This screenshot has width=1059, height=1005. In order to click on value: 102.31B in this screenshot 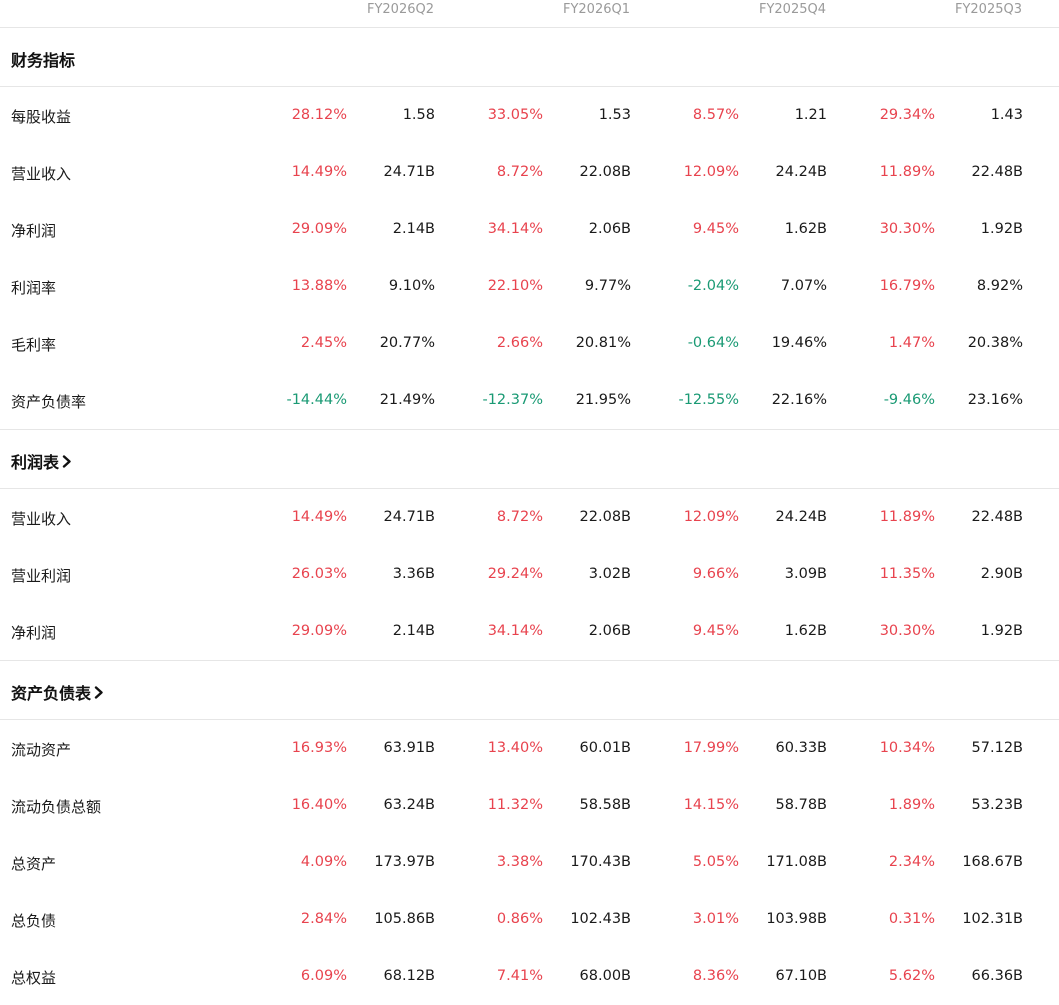, I will do `click(992, 919)`.